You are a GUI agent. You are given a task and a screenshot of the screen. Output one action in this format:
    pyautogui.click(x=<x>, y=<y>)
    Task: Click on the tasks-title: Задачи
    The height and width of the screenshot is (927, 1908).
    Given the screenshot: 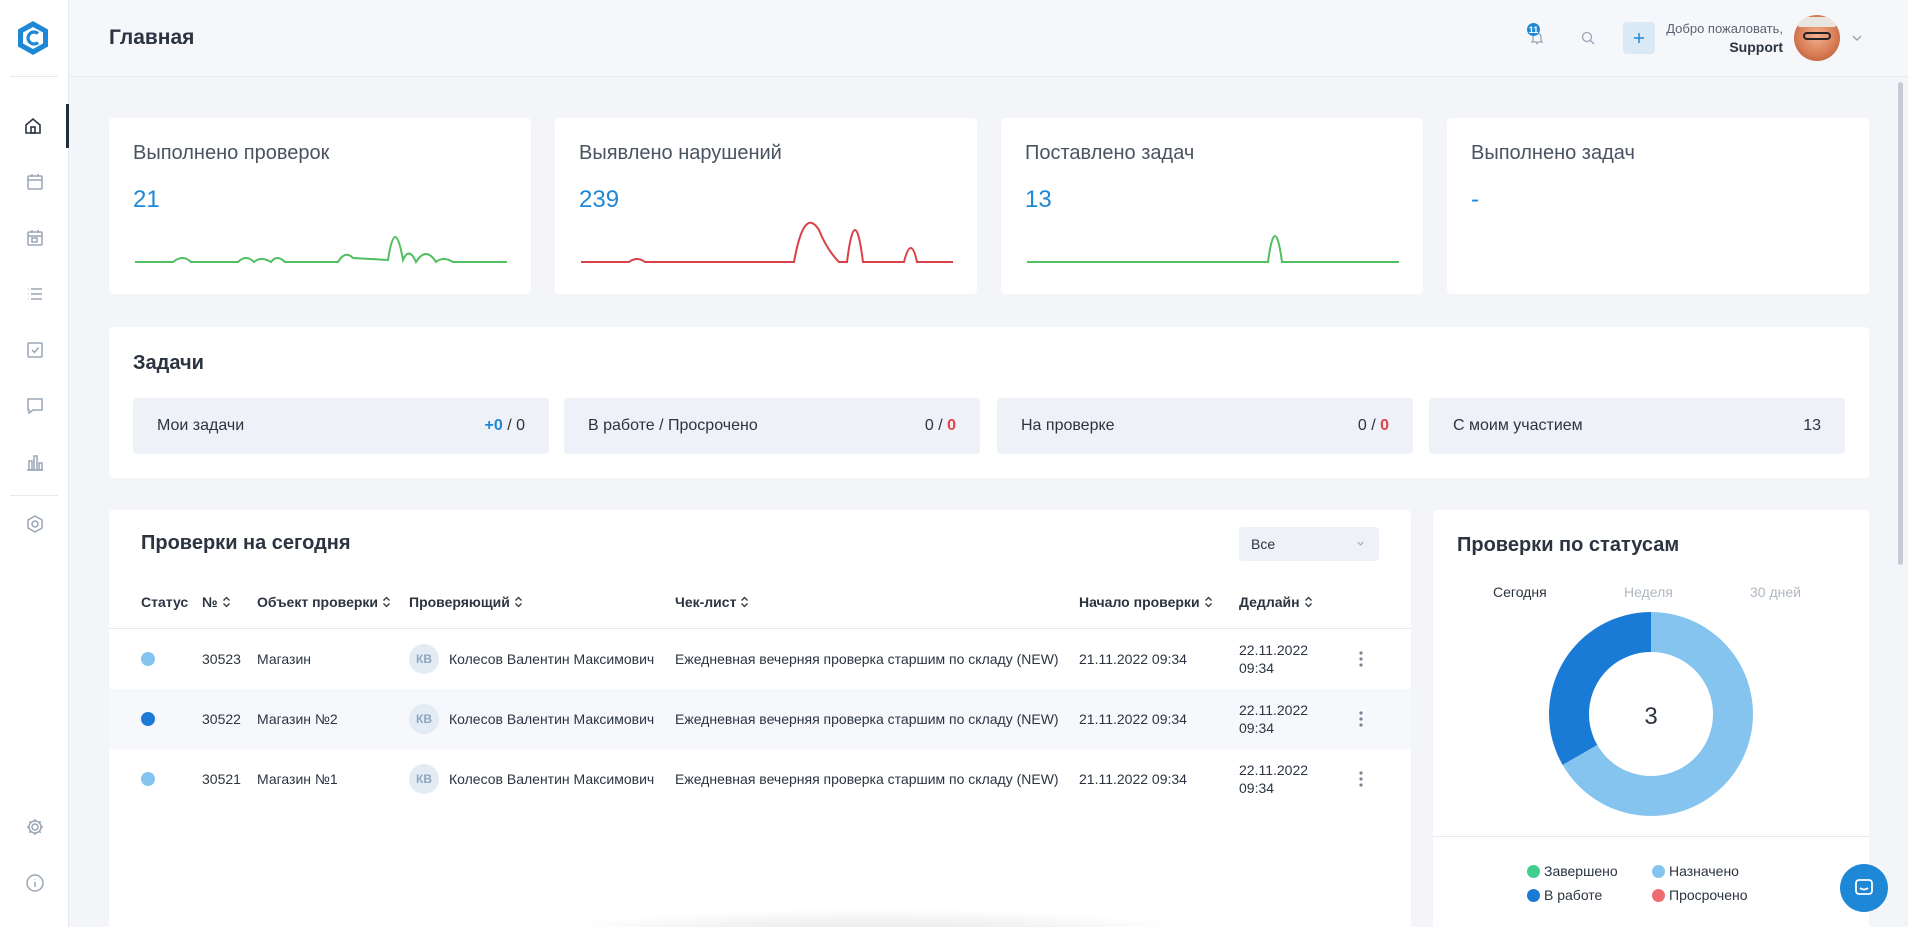 What is the action you would take?
    pyautogui.click(x=168, y=363)
    